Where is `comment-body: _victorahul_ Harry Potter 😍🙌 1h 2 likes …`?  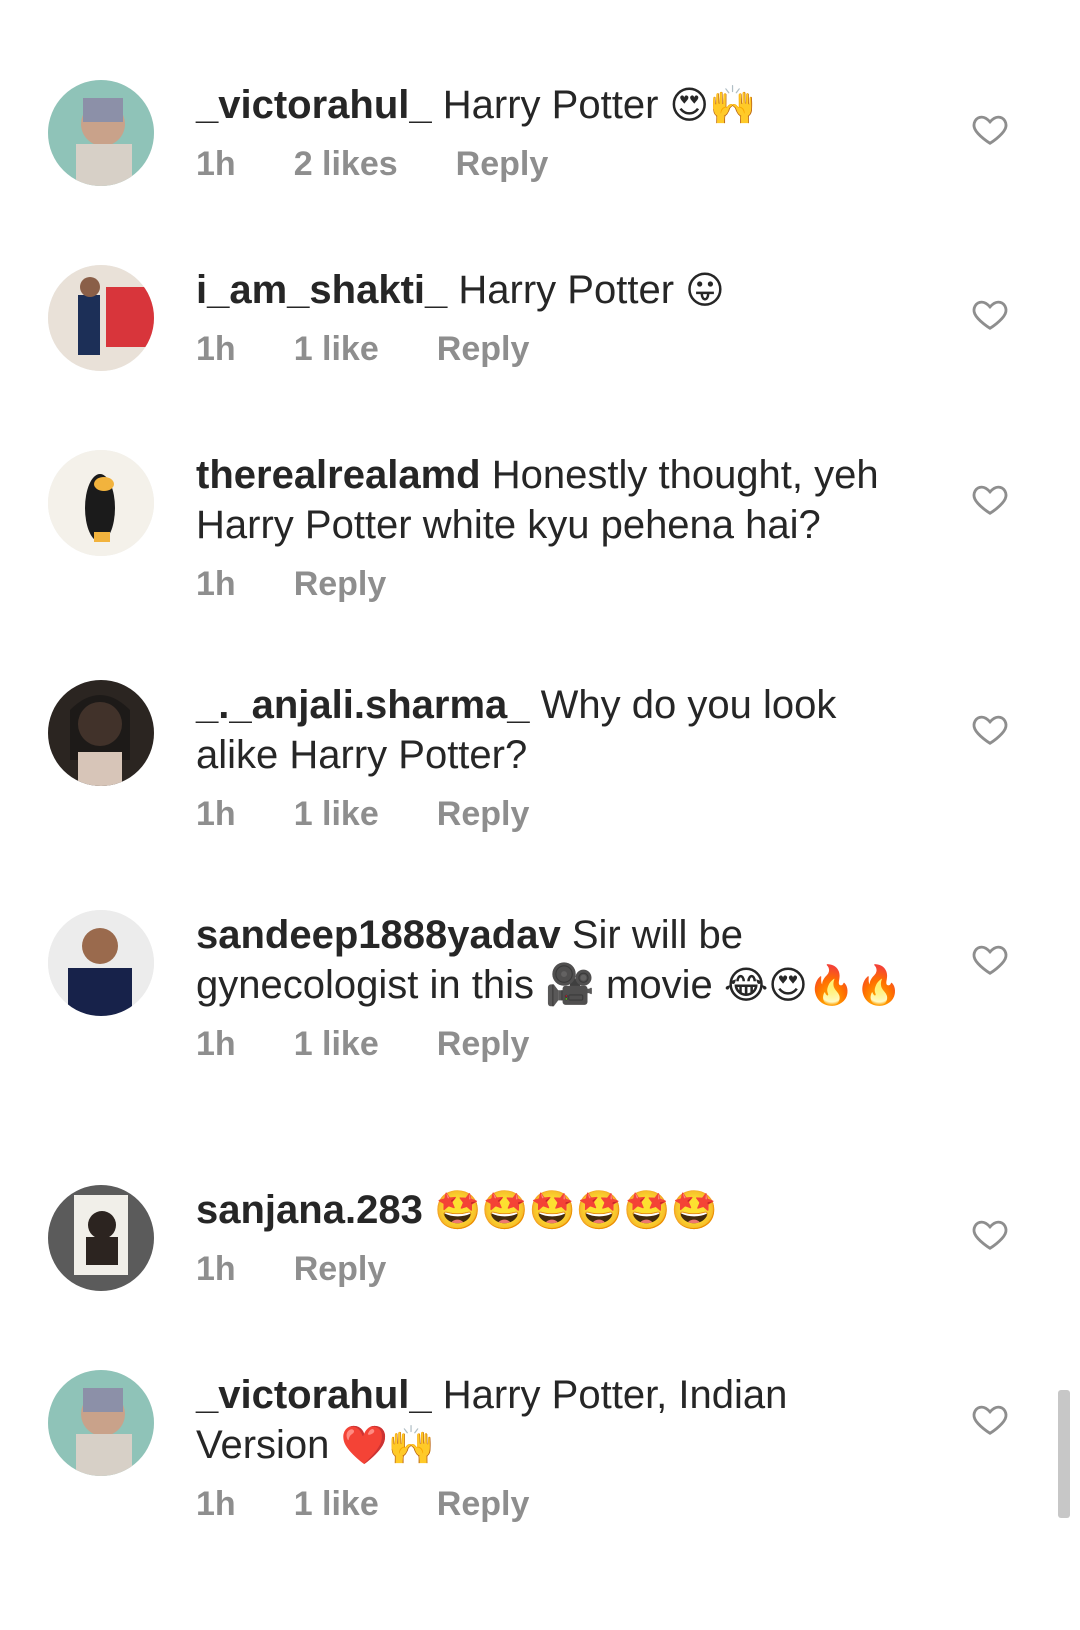
comment-body: _victorahul_ Harry Potter 😍🙌 1h 2 likes … is located at coordinates (556, 132).